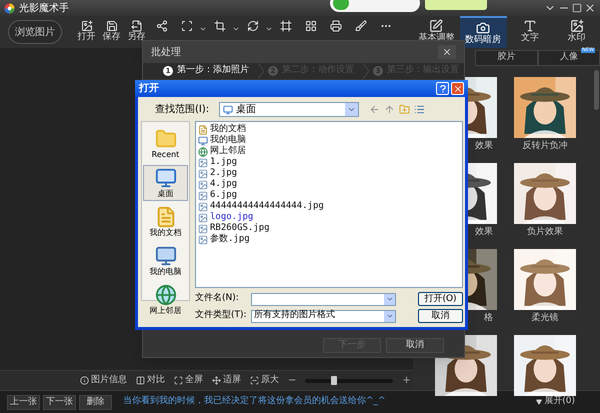 Image resolution: width=600 pixels, height=413 pixels. Describe the element at coordinates (333, 380) in the screenshot. I see `slider-thumb` at that location.